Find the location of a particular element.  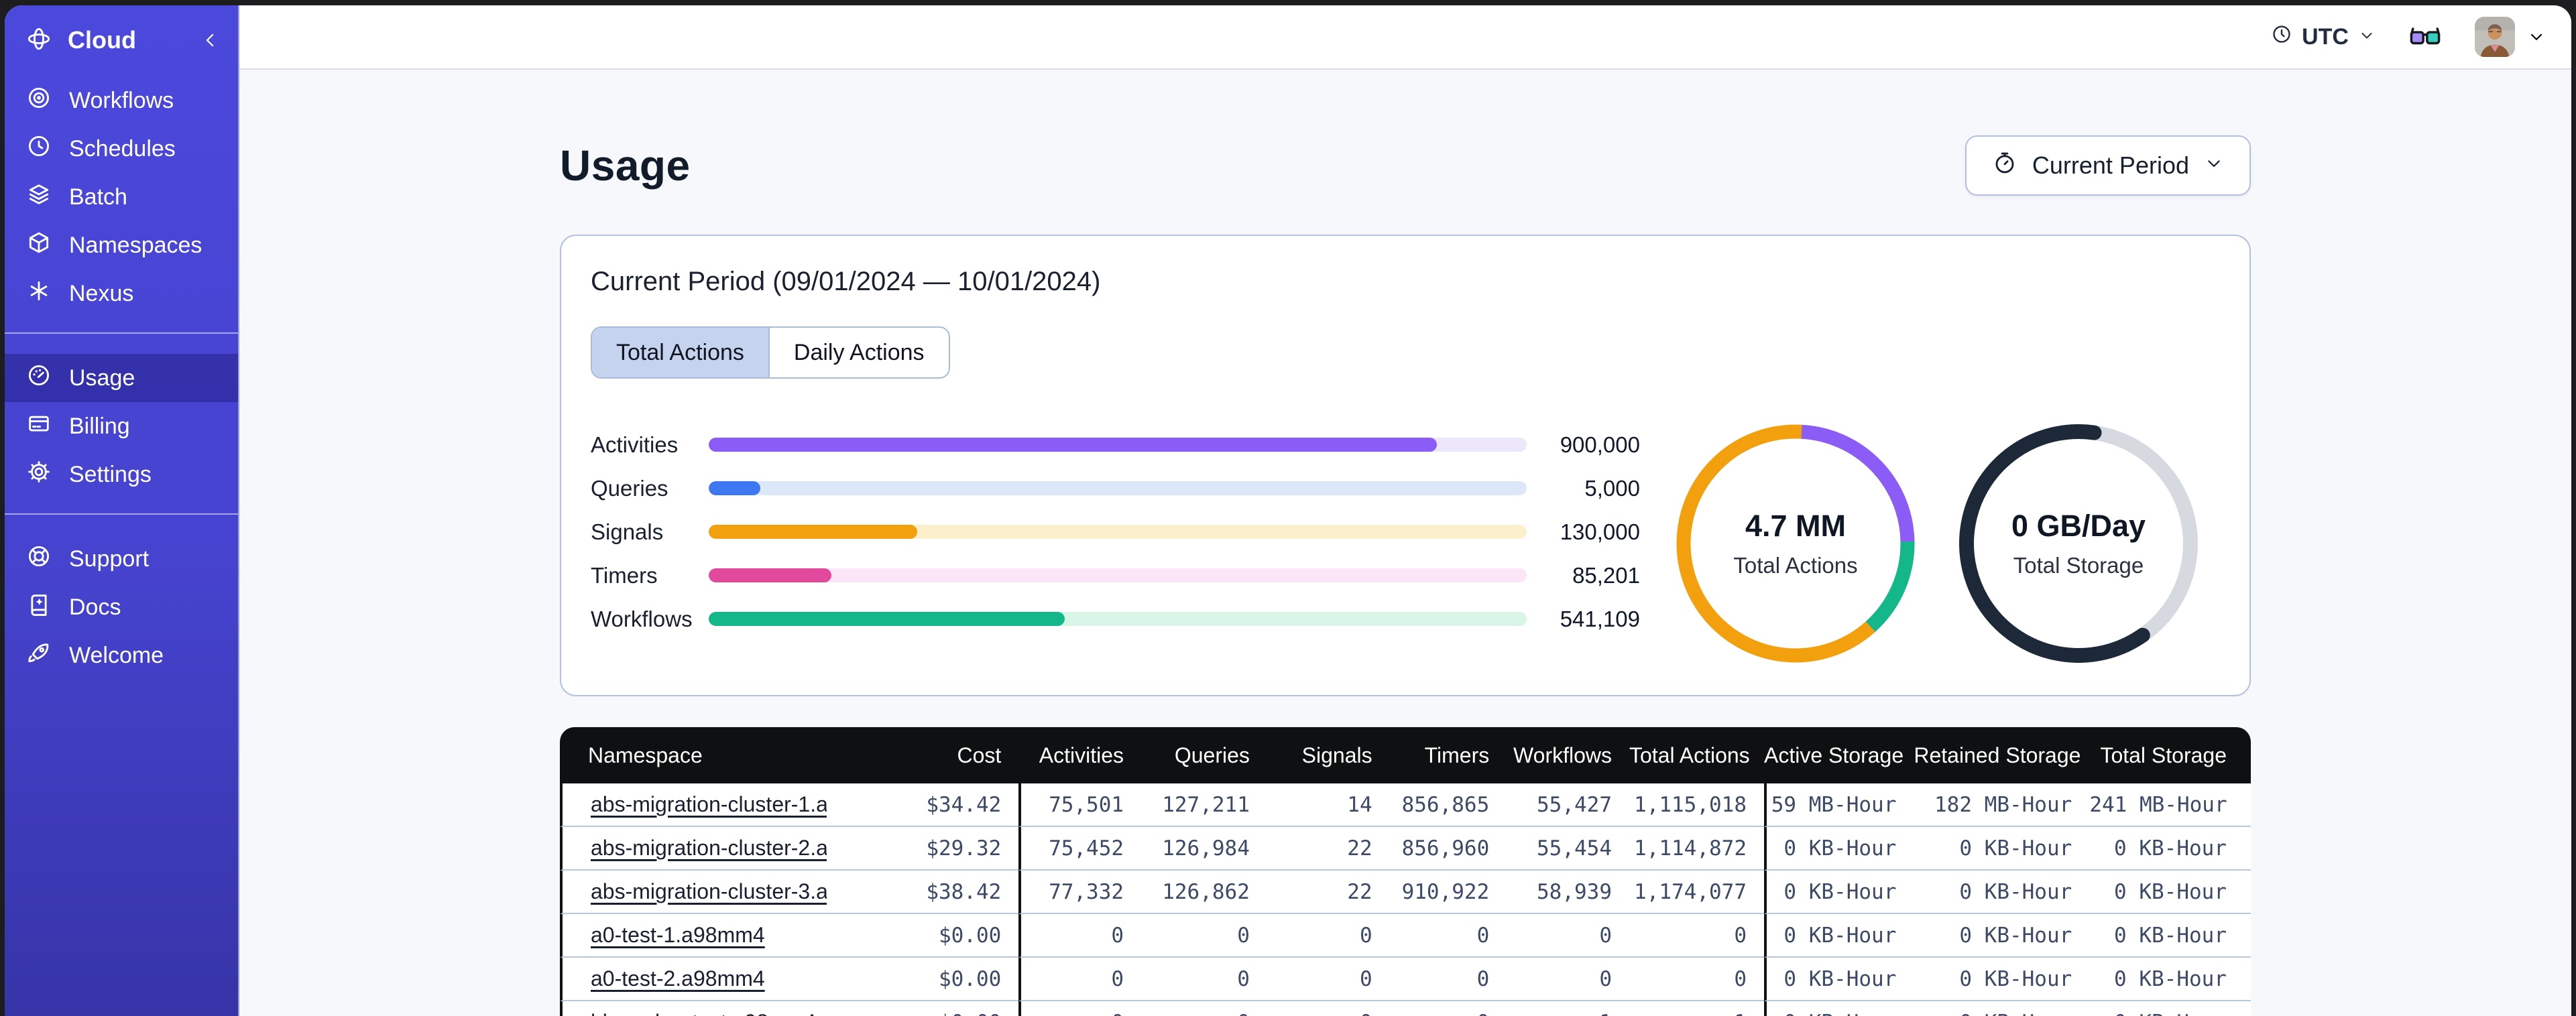

bar-row-workflows: Workflows 541,109 is located at coordinates (1115, 619).